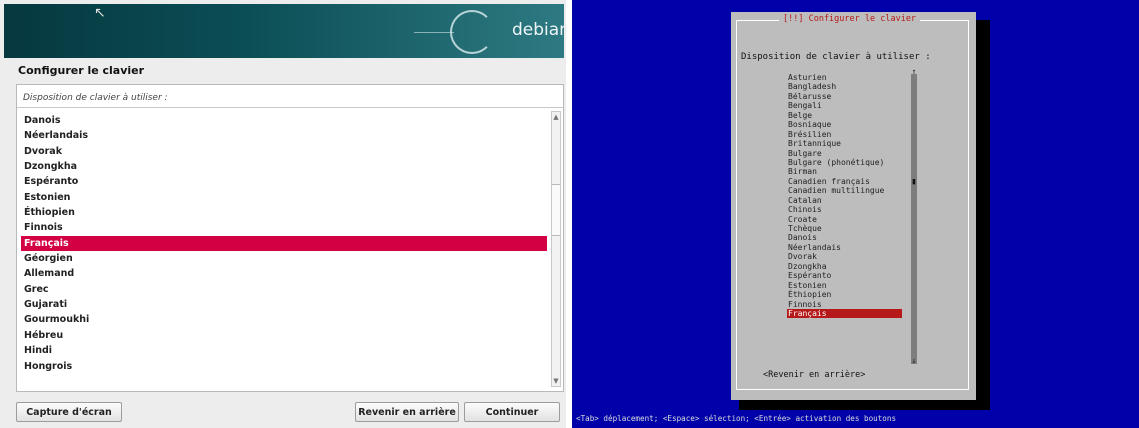 Image resolution: width=1139 pixels, height=428 pixels. I want to click on list-item: Tchèque, so click(846, 228).